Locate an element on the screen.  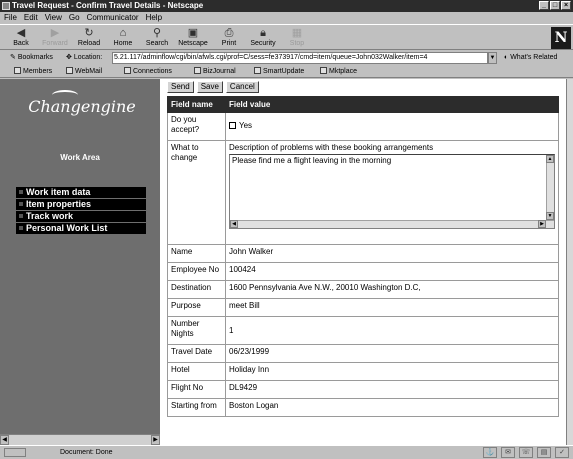
navigator-icon: ⚓ is located at coordinates (490, 452).